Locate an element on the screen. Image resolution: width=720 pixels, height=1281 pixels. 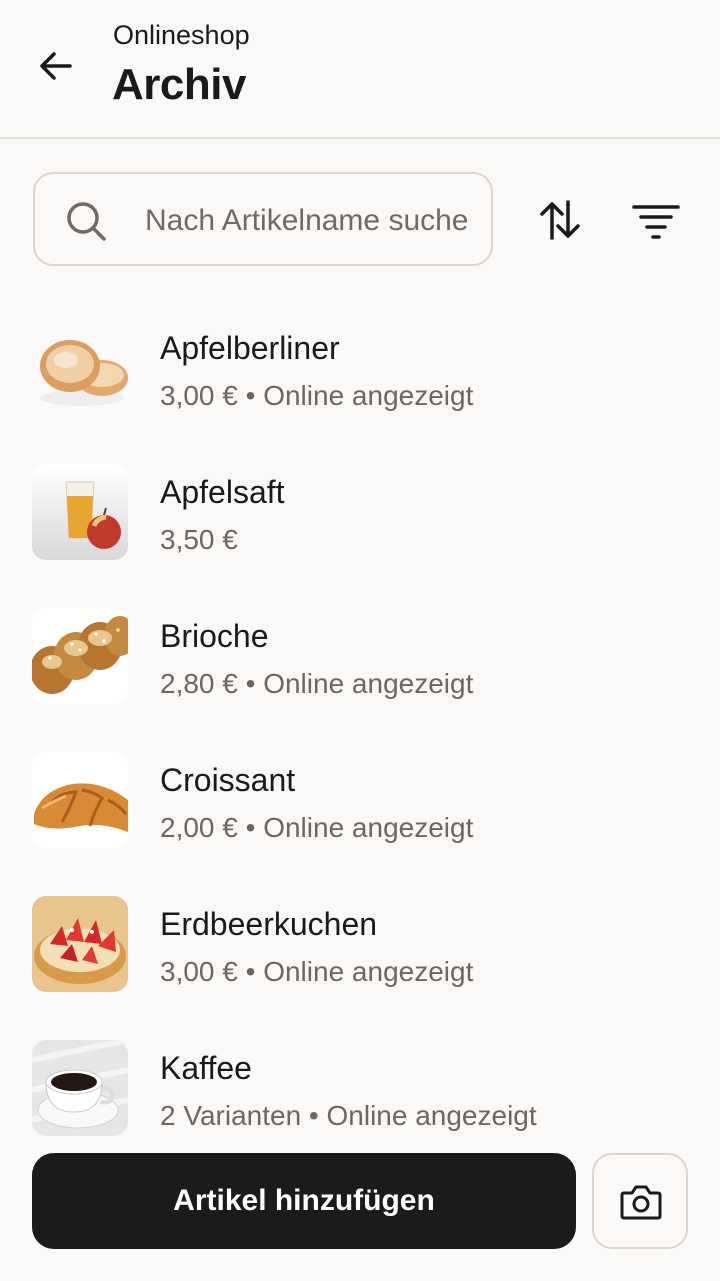
item-name: Erdbeerkuchen is located at coordinates (269, 924).